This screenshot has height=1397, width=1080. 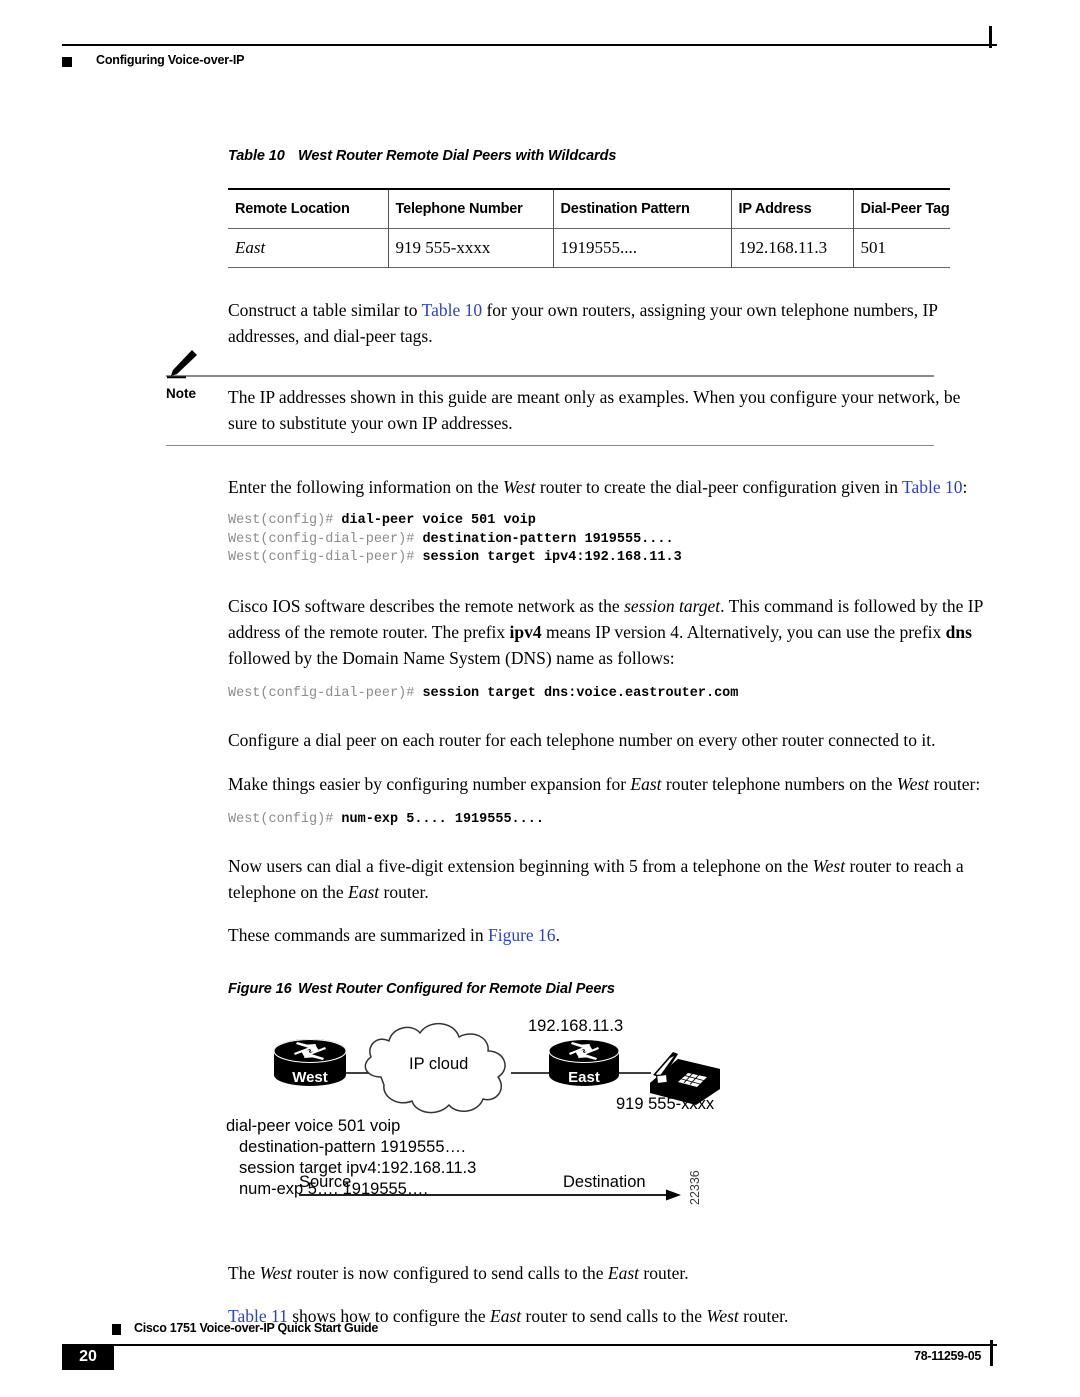 What do you see at coordinates (947, 1356) in the screenshot?
I see `document-number: 78-11259-05` at bounding box center [947, 1356].